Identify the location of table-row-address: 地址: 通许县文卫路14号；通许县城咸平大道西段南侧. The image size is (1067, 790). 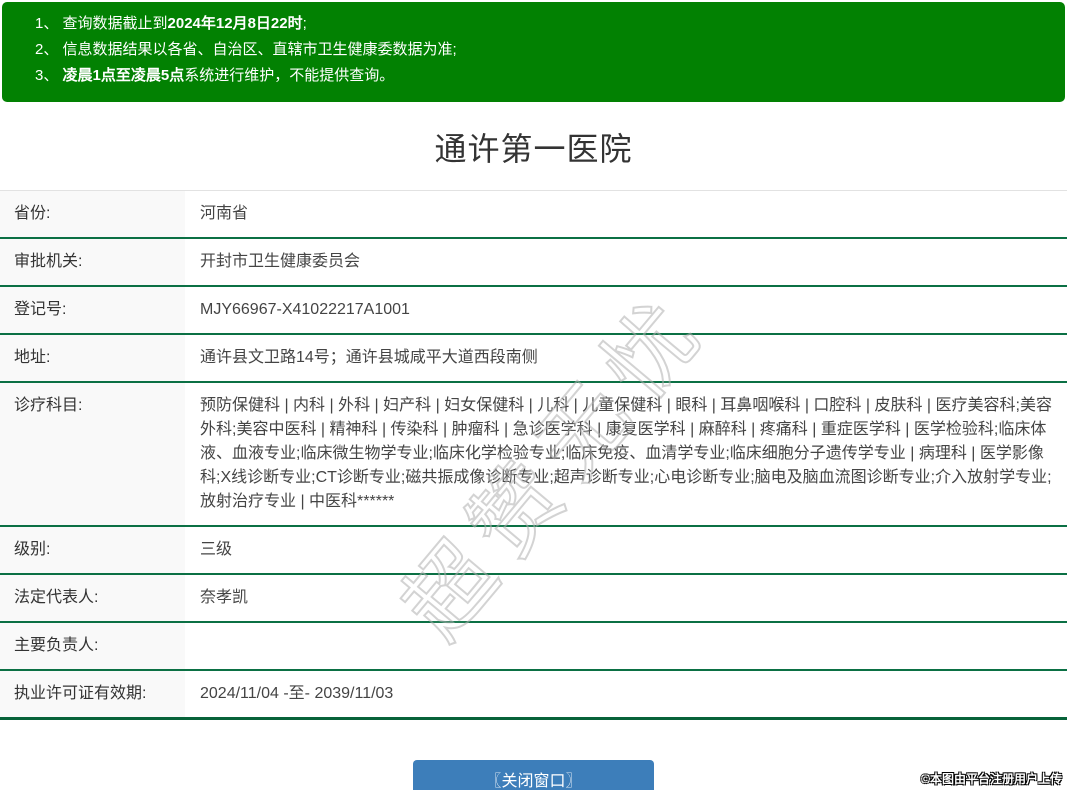
(533, 359).